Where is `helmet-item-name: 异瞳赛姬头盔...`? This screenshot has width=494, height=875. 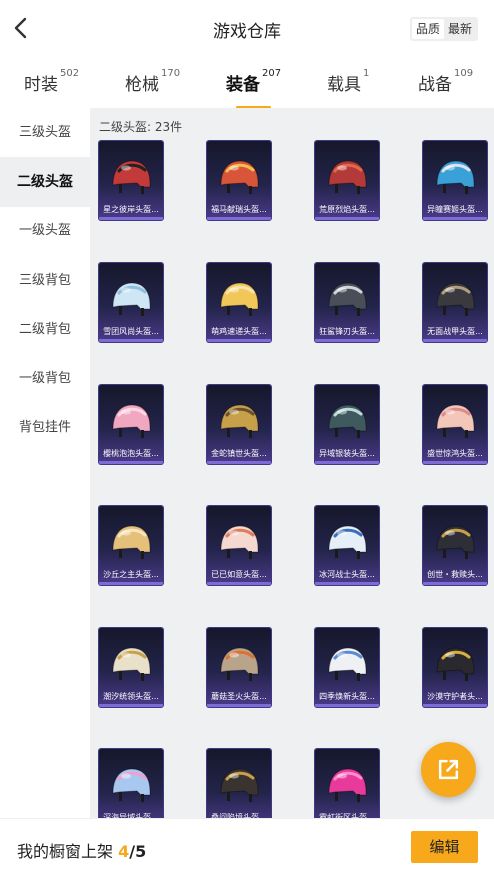
helmet-item-name: 异瞳赛姬头盔... is located at coordinates (455, 209).